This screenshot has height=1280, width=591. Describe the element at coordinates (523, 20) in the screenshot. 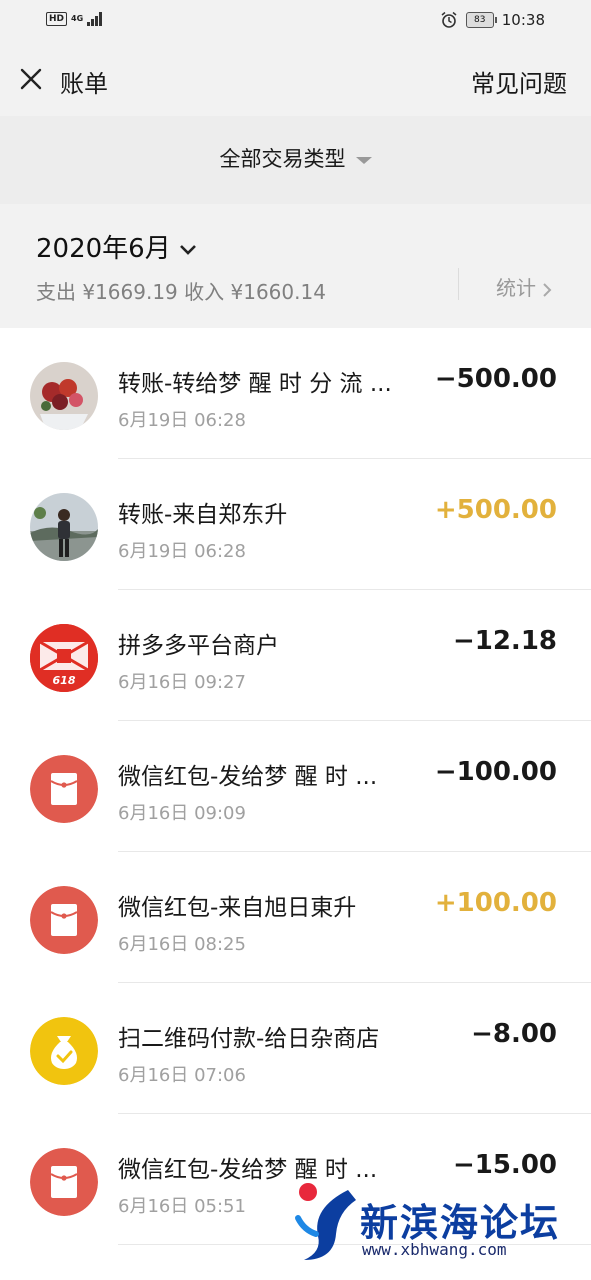

I see `clock: 10:38` at that location.